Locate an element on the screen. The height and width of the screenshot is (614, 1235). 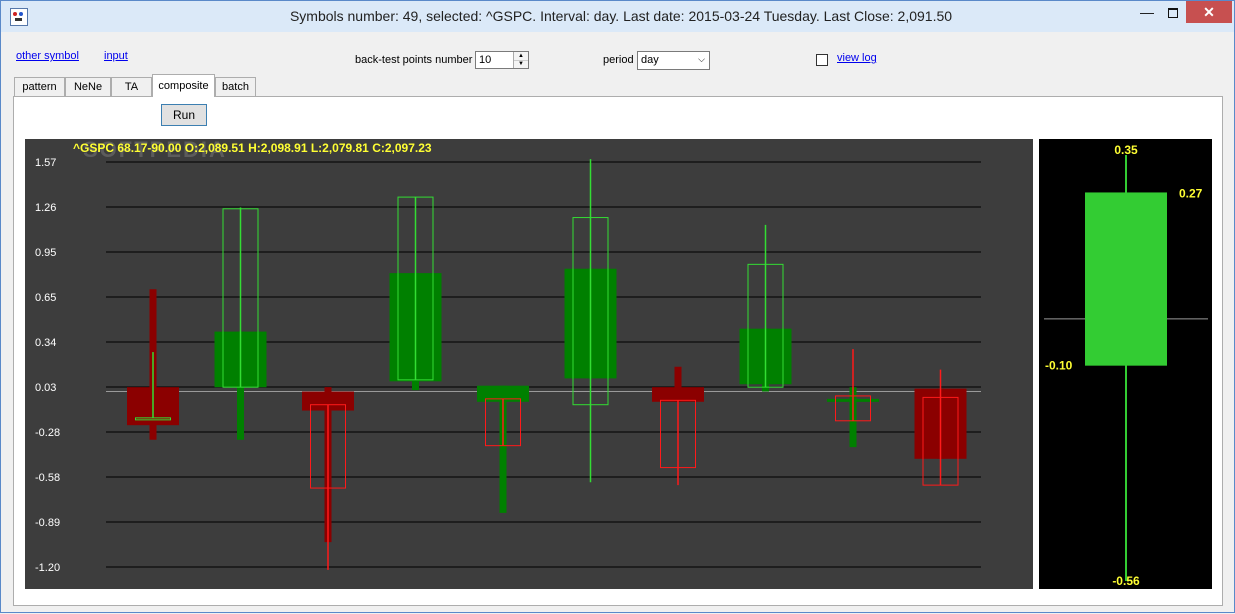
y-tick-label: -0.58 is located at coordinates (47, 478).